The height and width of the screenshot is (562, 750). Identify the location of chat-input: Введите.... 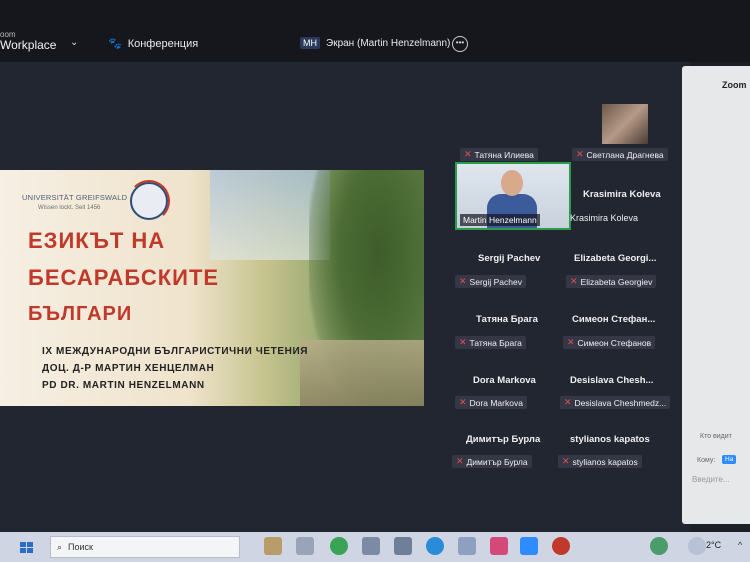
(711, 479).